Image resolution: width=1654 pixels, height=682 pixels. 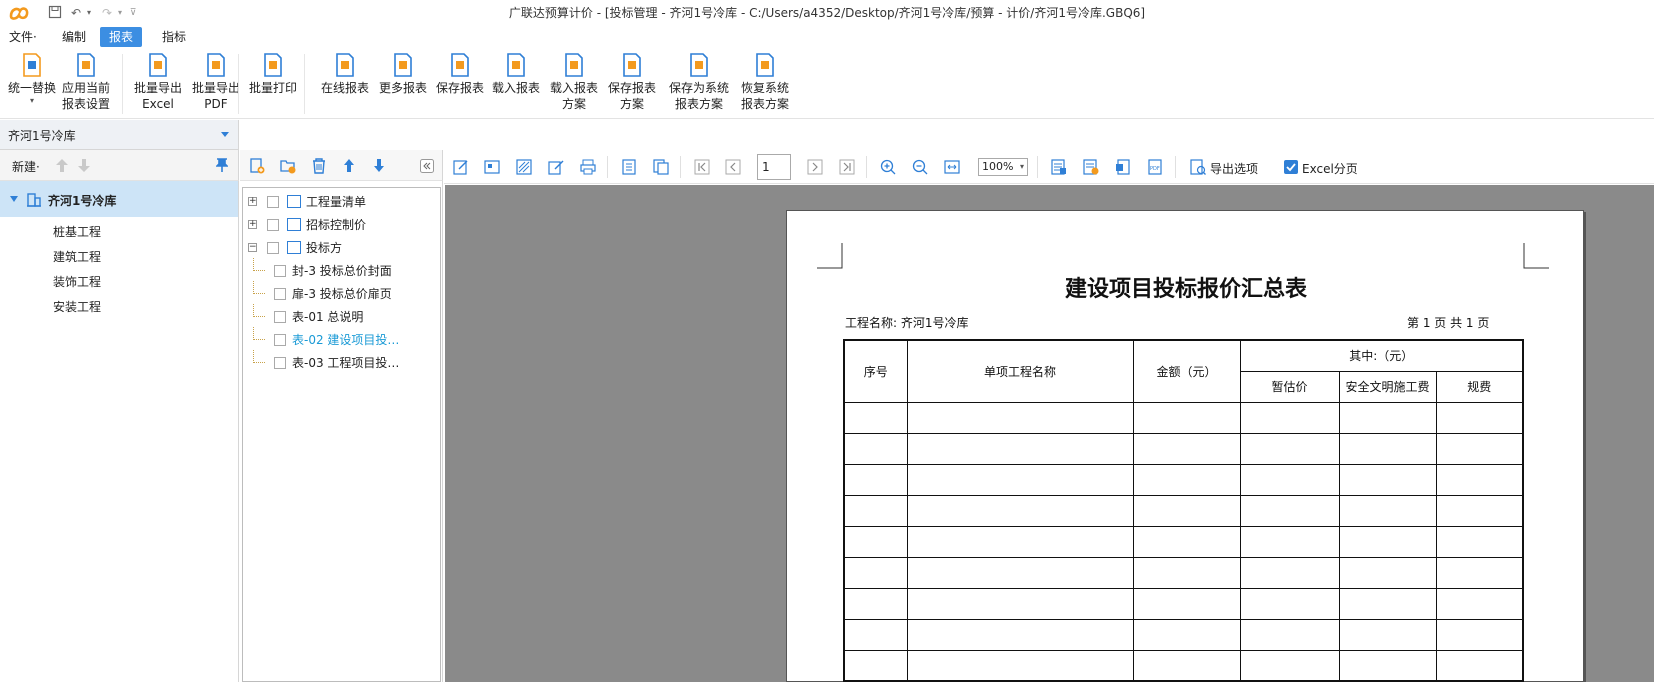 I want to click on export-options-button: 导出选项, so click(x=1234, y=168).